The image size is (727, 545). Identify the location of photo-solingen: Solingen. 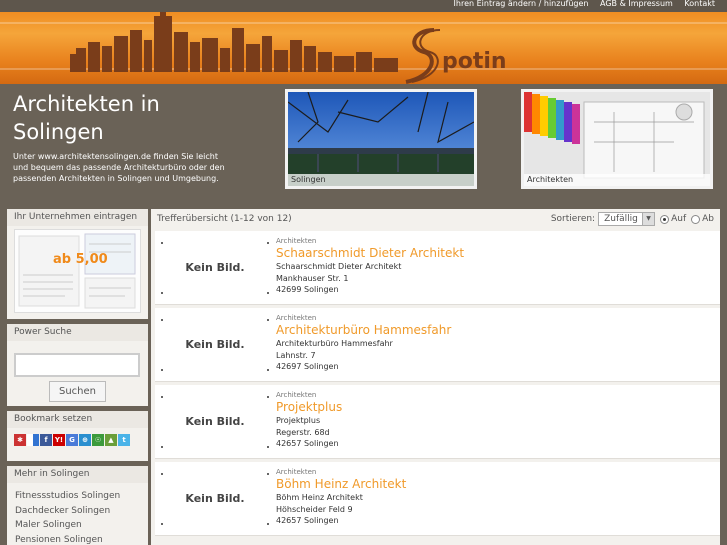
(381, 139).